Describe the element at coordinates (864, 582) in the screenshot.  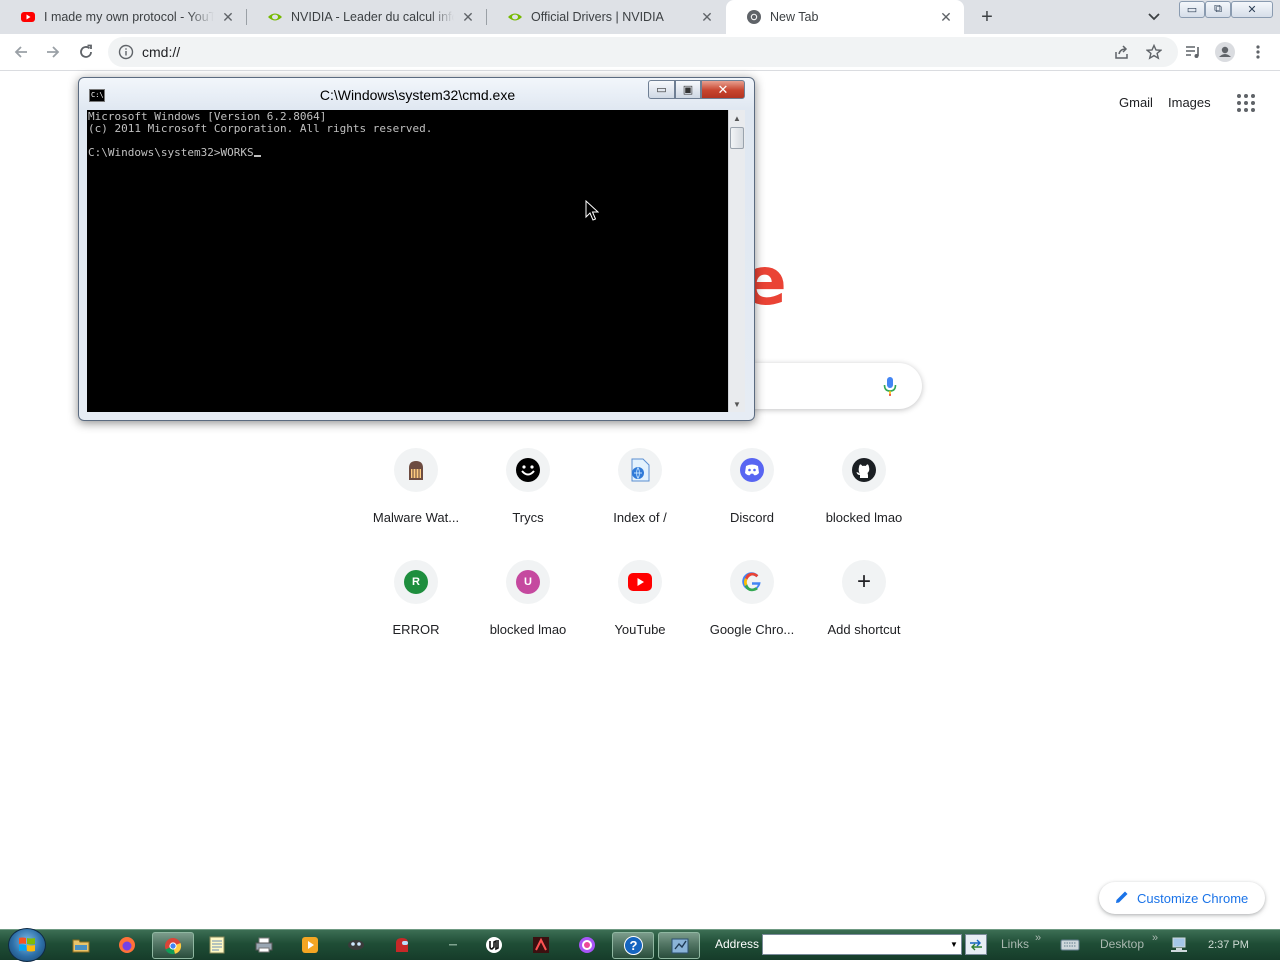
I see `plus-icon: +` at that location.